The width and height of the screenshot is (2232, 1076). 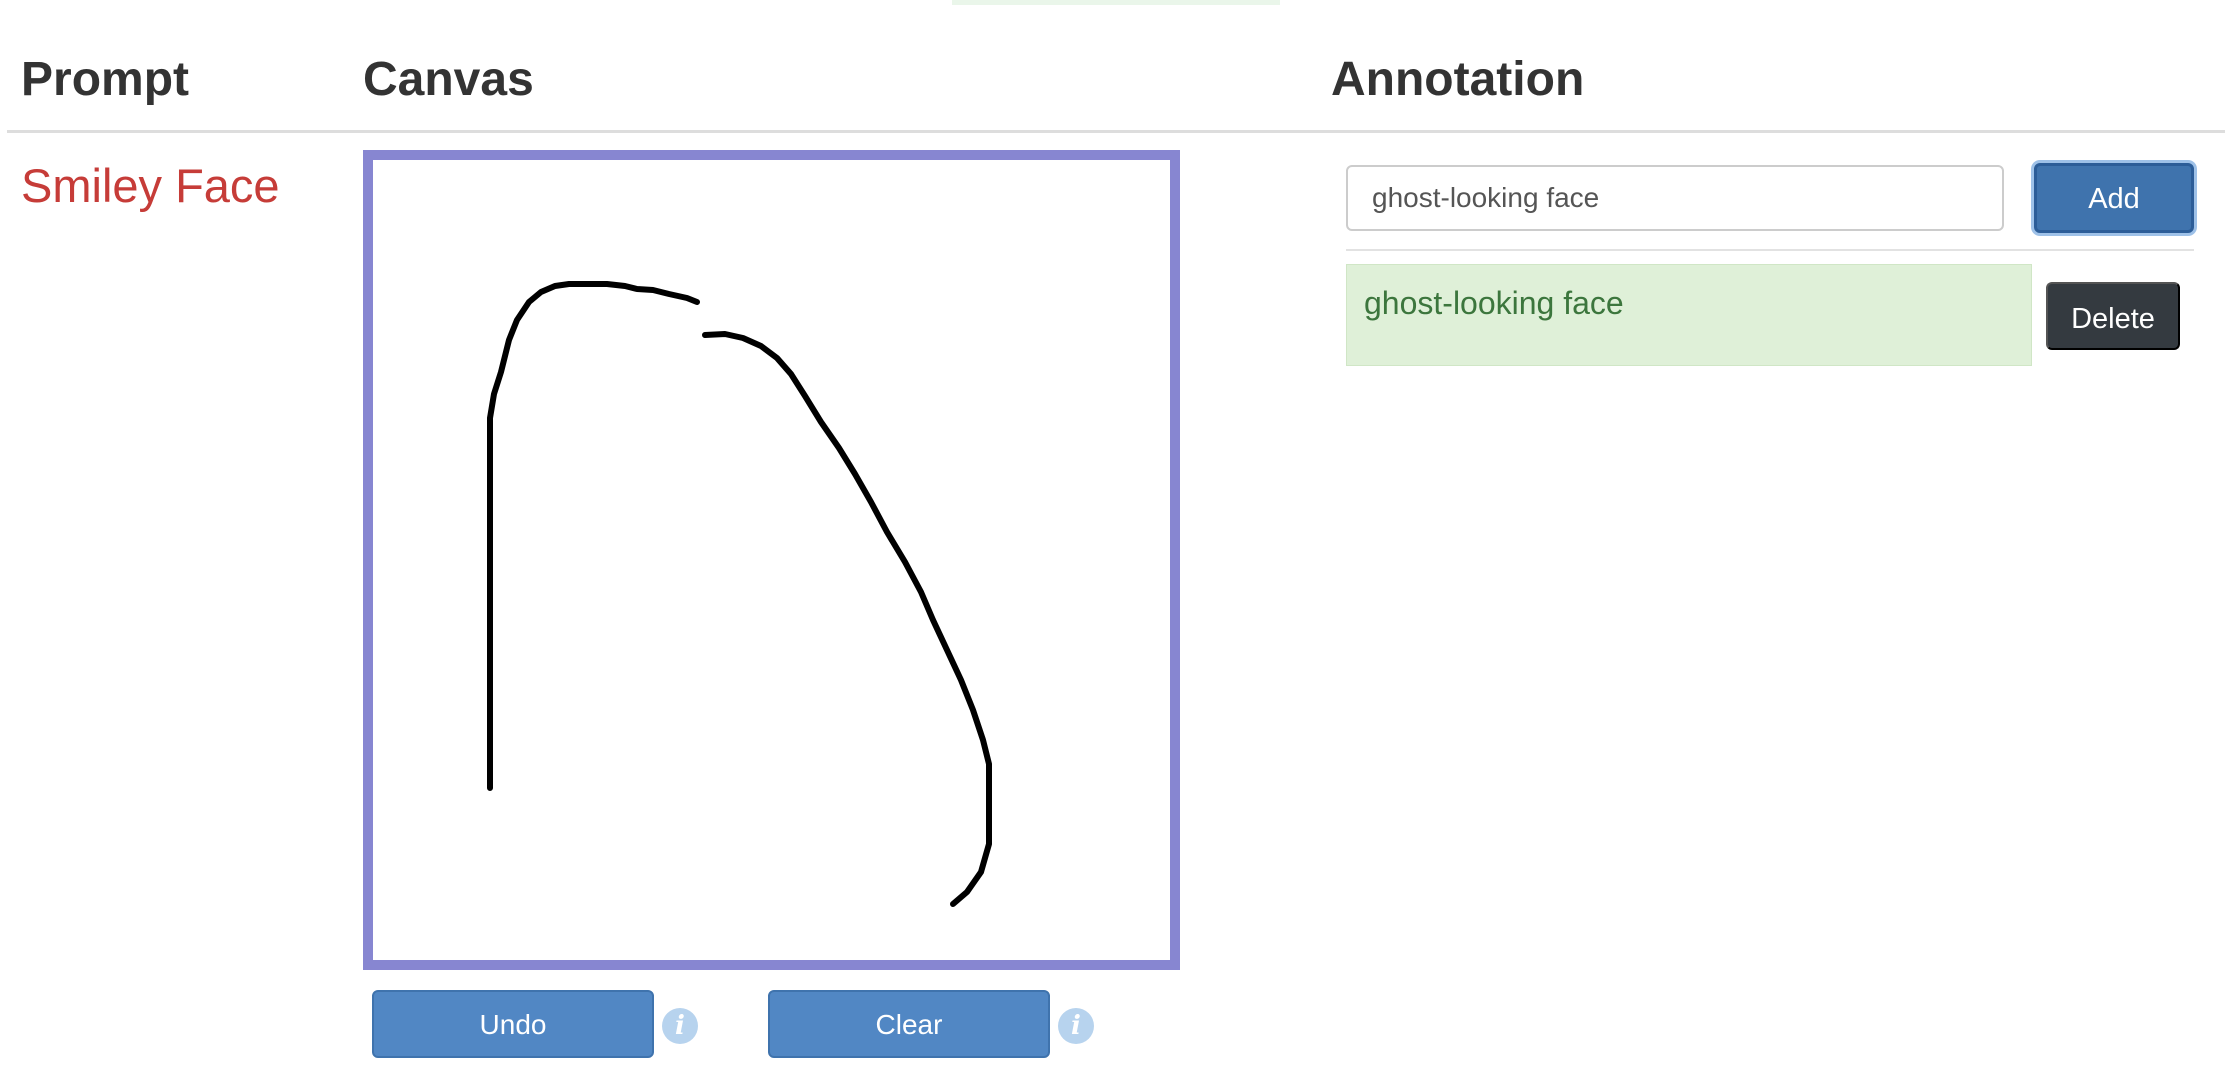 I want to click on drawn-stroke-right, so click(x=847, y=619).